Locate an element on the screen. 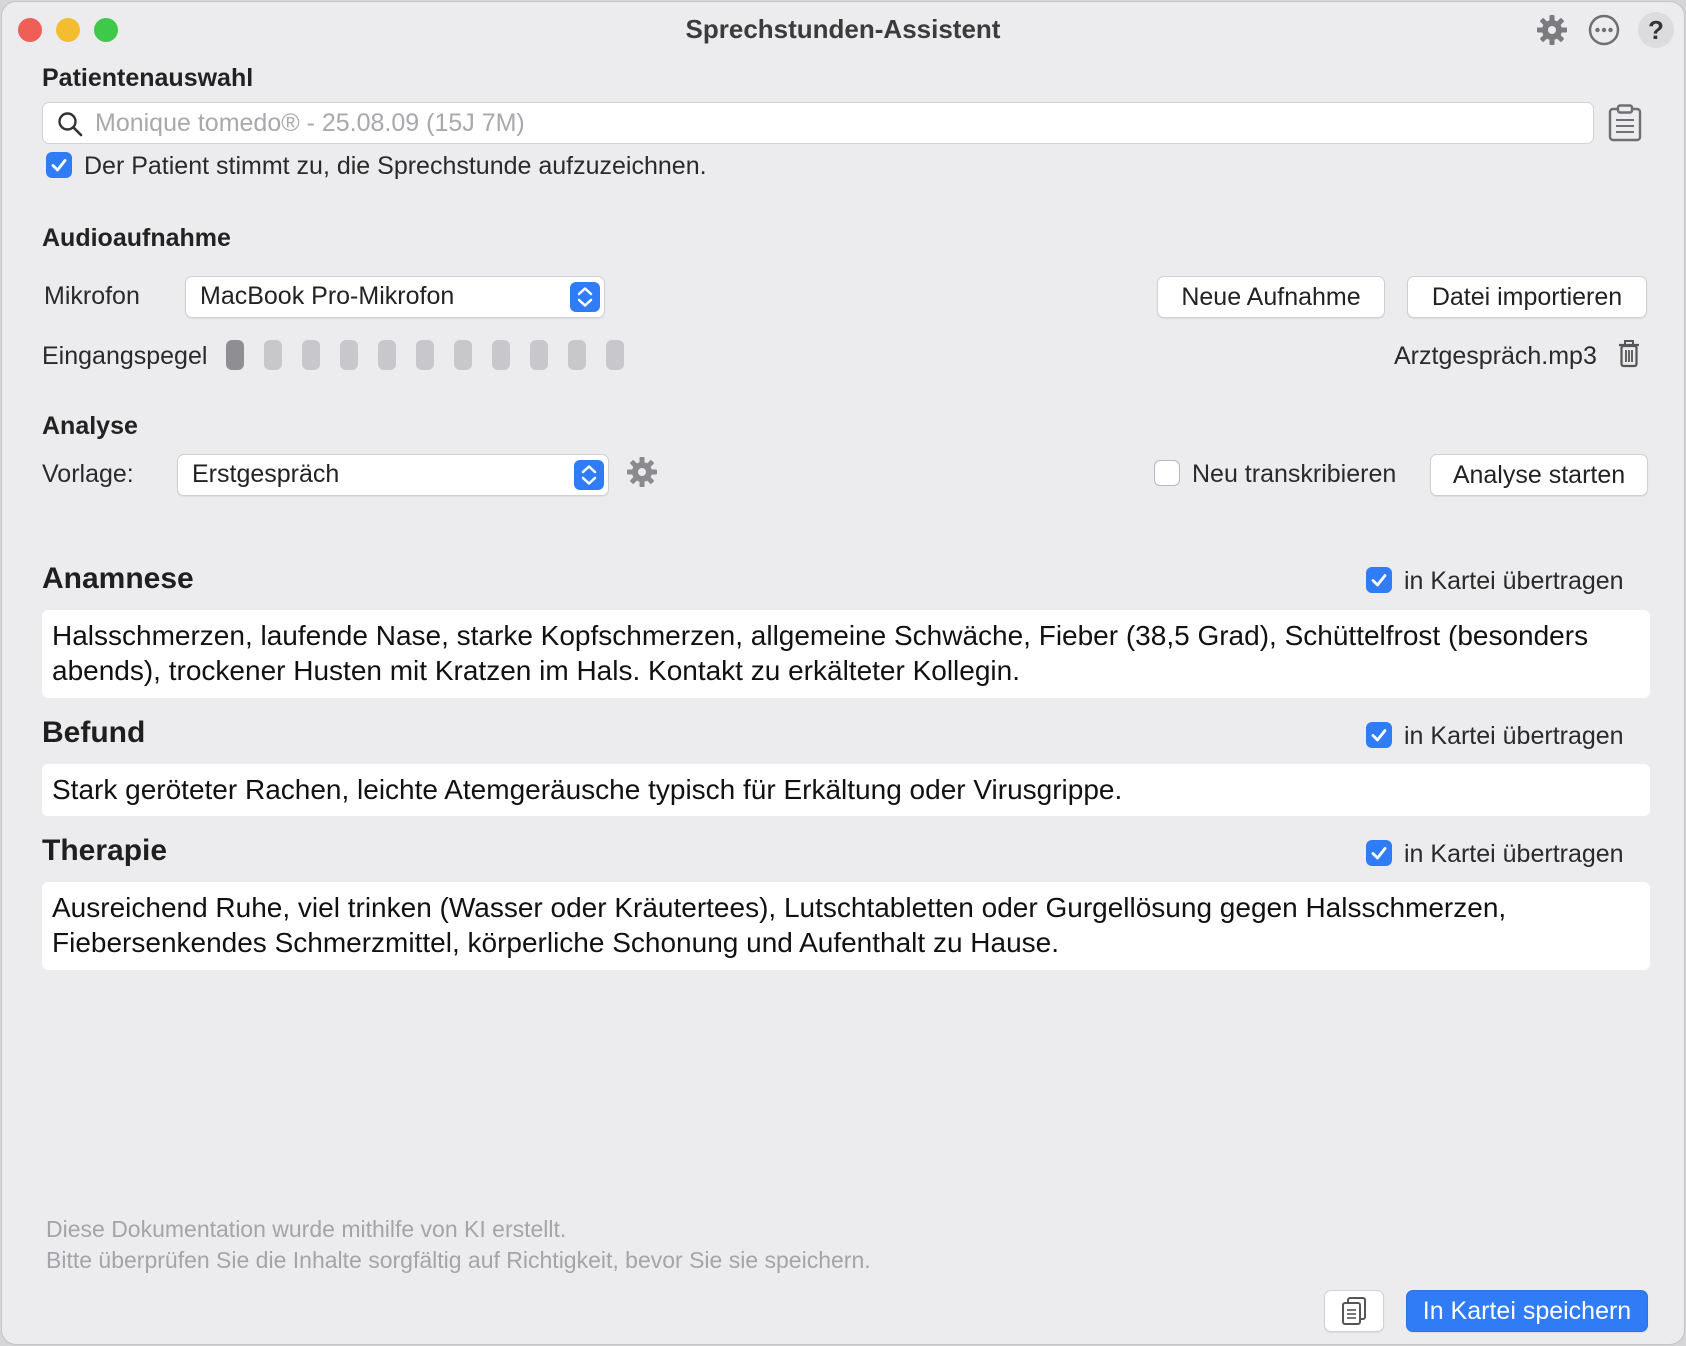  start-analysis-button: Analyse starten is located at coordinates (1539, 475).